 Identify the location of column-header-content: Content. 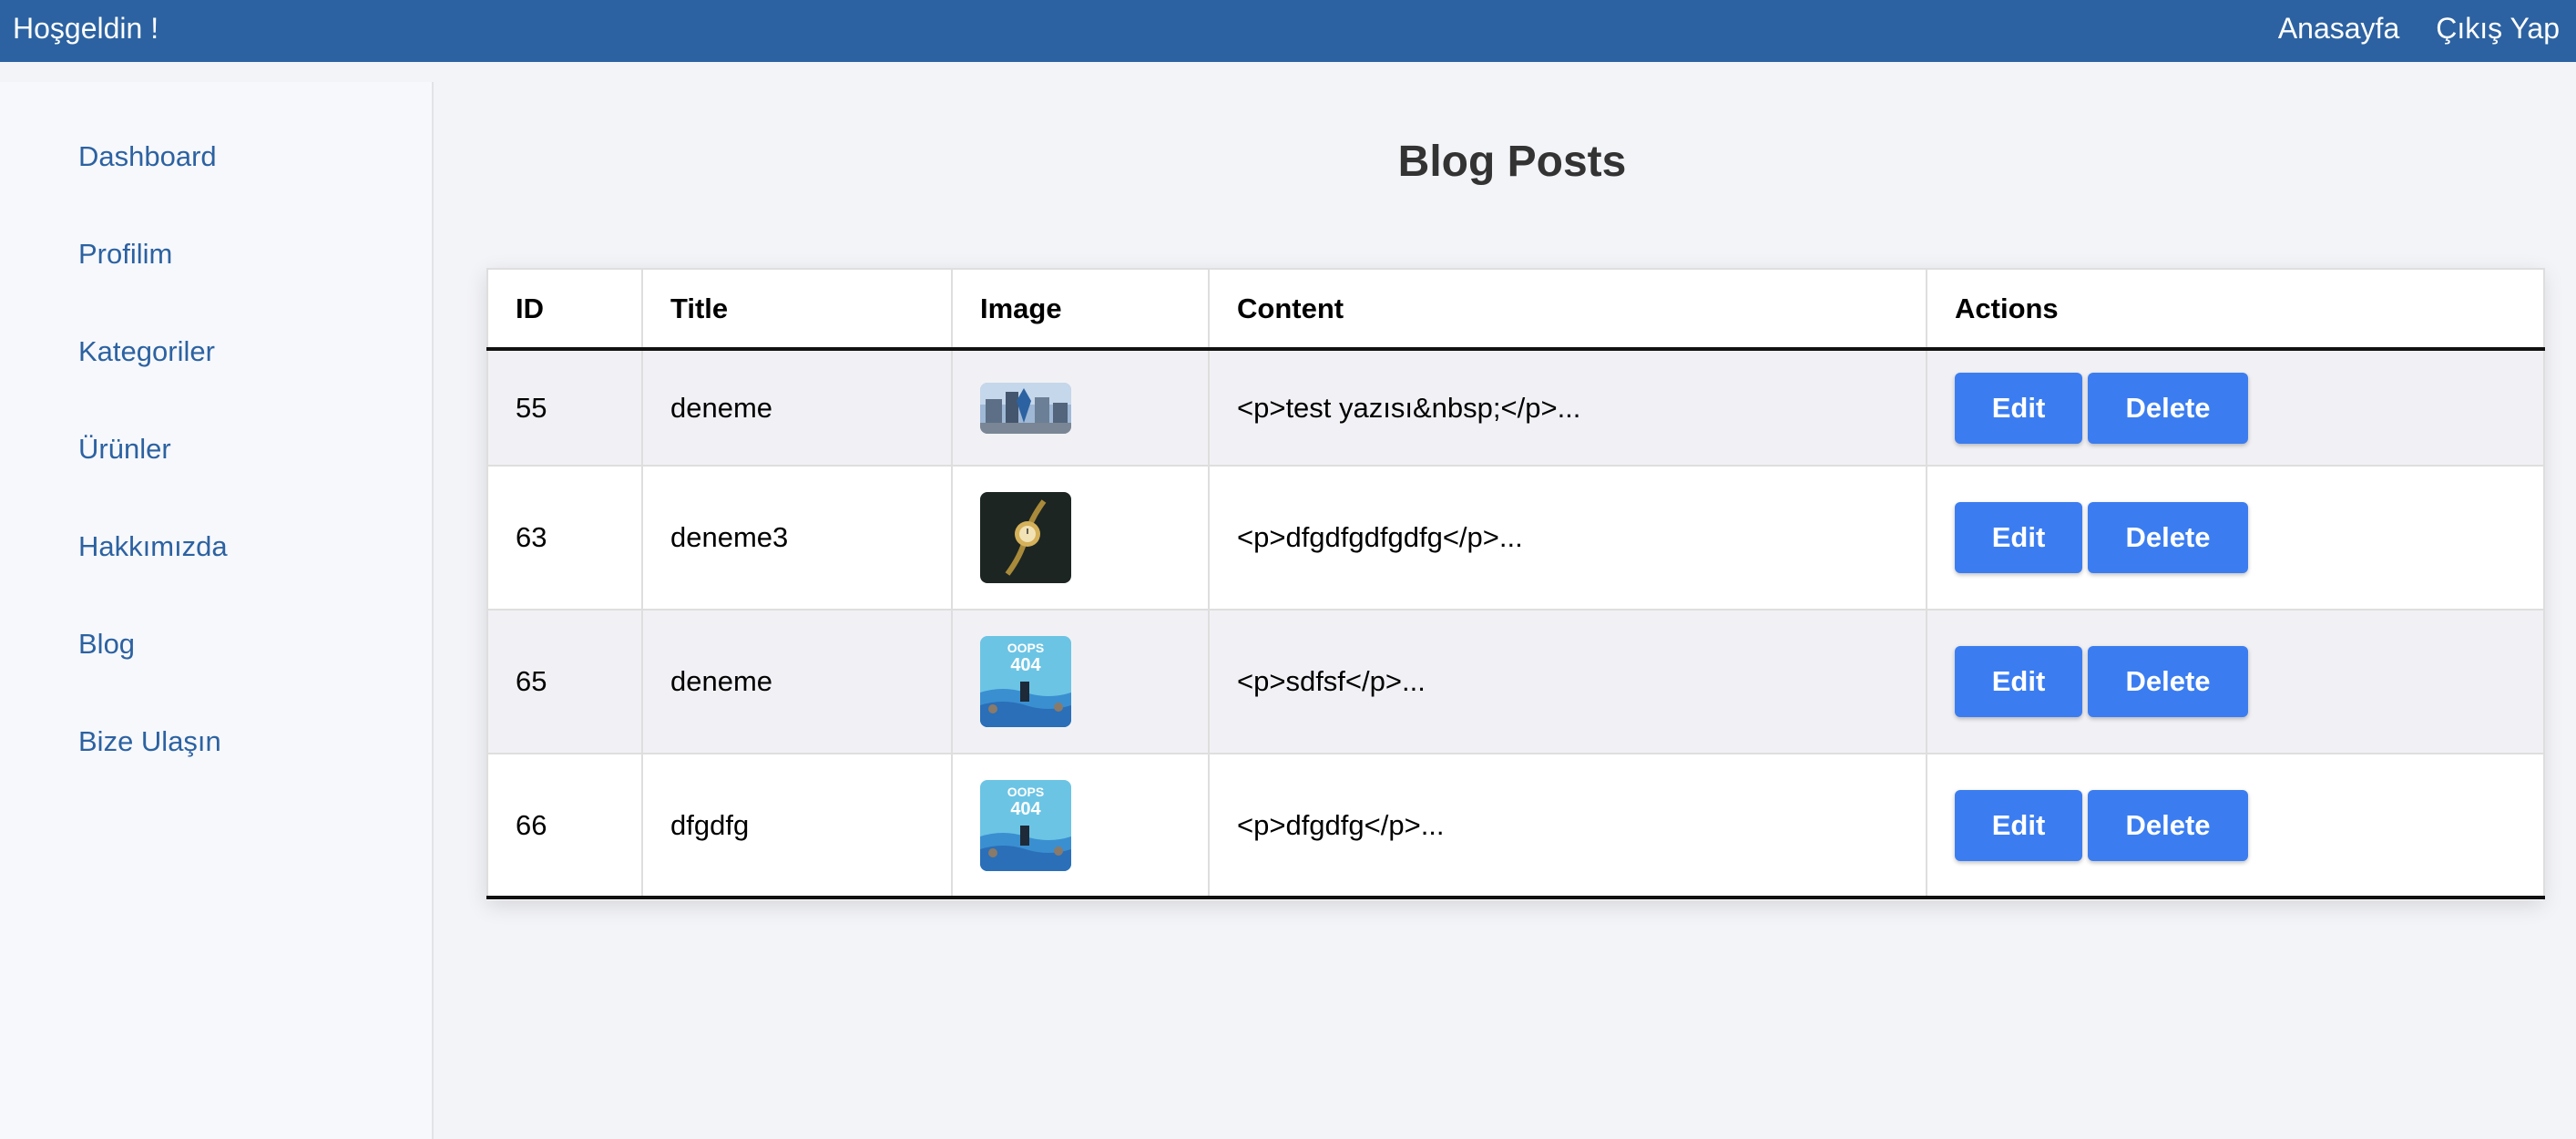
(1567, 309).